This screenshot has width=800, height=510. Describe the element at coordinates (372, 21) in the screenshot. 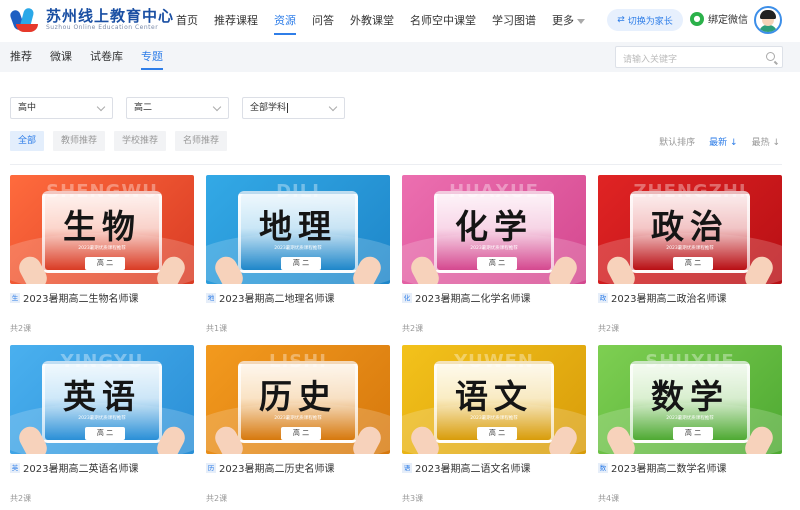

I see `nav-foreign-teacher: 外教课堂` at that location.